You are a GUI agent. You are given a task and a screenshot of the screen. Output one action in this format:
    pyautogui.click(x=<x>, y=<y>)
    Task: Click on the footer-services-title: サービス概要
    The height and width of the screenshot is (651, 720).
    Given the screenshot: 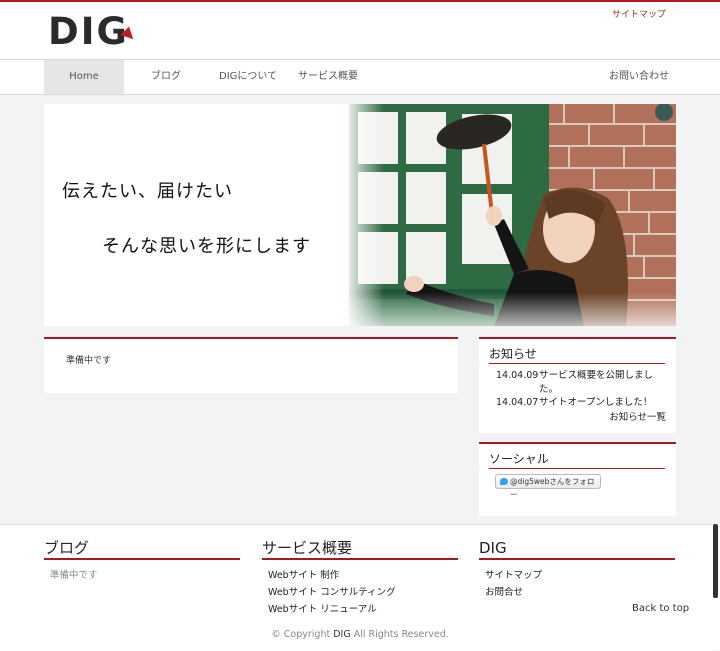 What is the action you would take?
    pyautogui.click(x=360, y=549)
    